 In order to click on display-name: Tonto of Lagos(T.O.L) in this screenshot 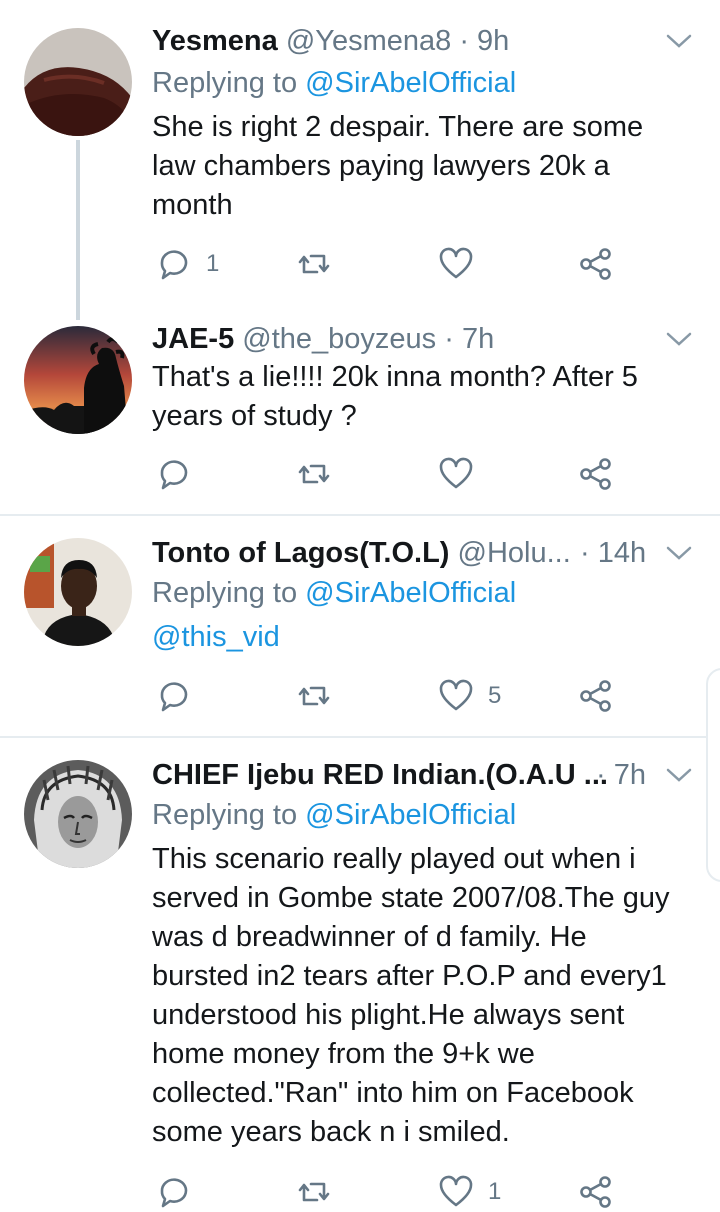, I will do `click(300, 553)`.